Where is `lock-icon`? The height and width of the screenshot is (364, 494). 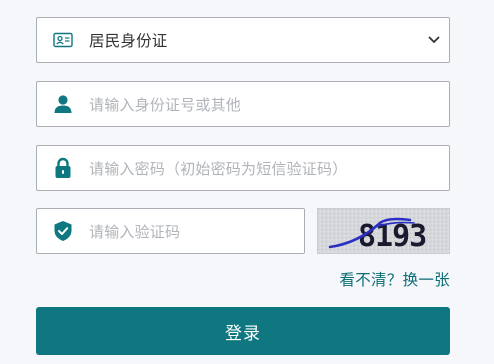
lock-icon is located at coordinates (63, 168).